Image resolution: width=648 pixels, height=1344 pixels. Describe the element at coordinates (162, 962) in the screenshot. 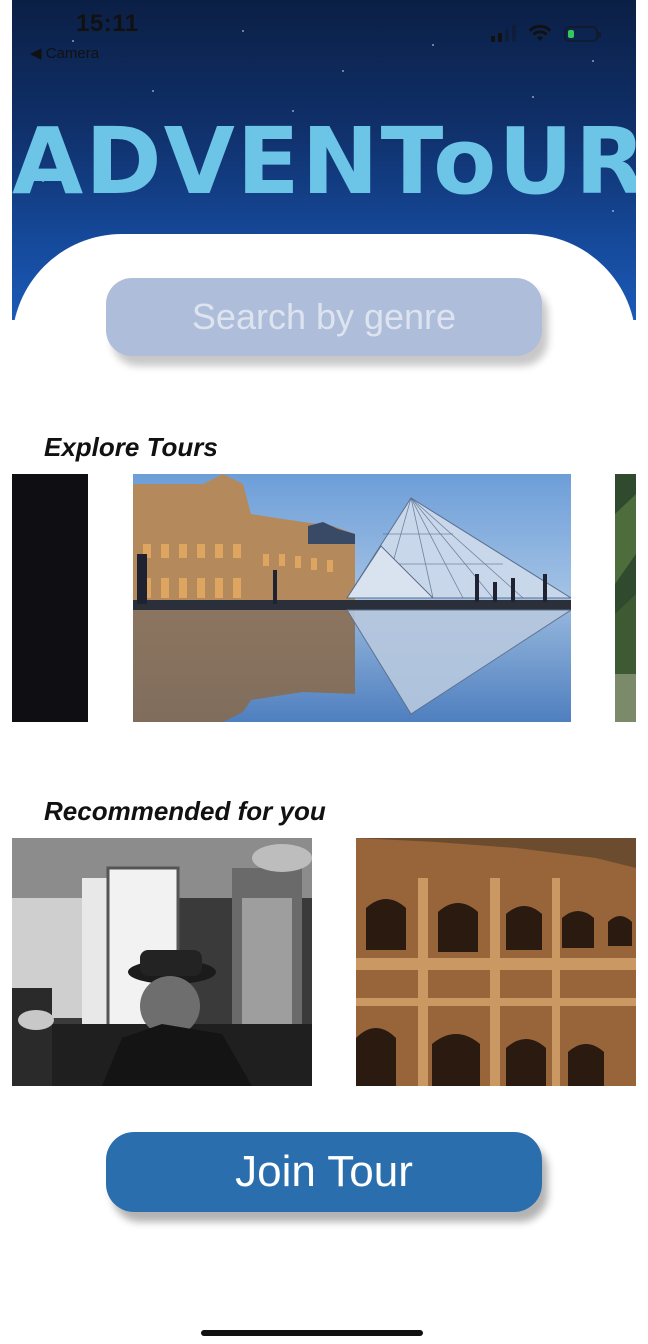

I see `recommended-card-noir` at that location.